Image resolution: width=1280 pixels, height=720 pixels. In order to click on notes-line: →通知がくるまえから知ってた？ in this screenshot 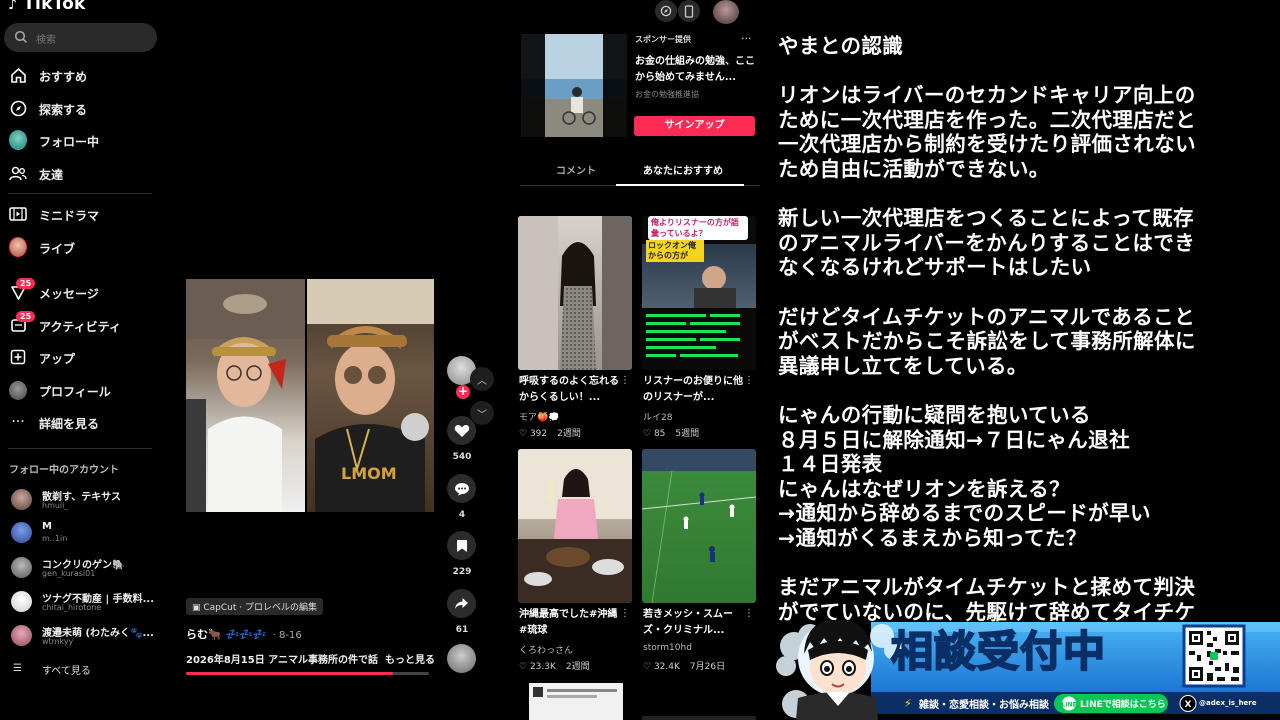, I will do `click(932, 538)`.